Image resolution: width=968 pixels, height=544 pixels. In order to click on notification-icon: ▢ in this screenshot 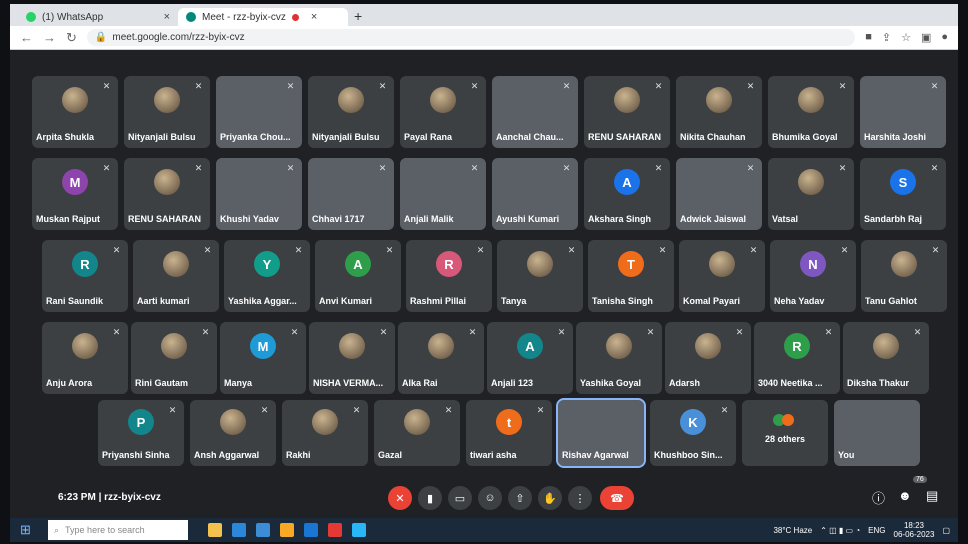, I will do `click(946, 530)`.